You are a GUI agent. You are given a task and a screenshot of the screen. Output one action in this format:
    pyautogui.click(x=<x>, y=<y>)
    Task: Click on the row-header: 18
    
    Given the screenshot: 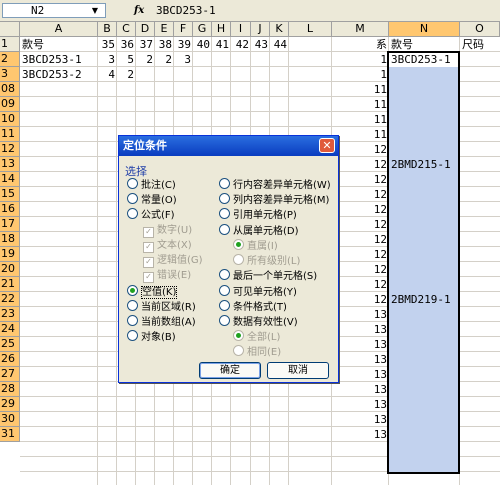 What is the action you would take?
    pyautogui.click(x=10, y=239)
    